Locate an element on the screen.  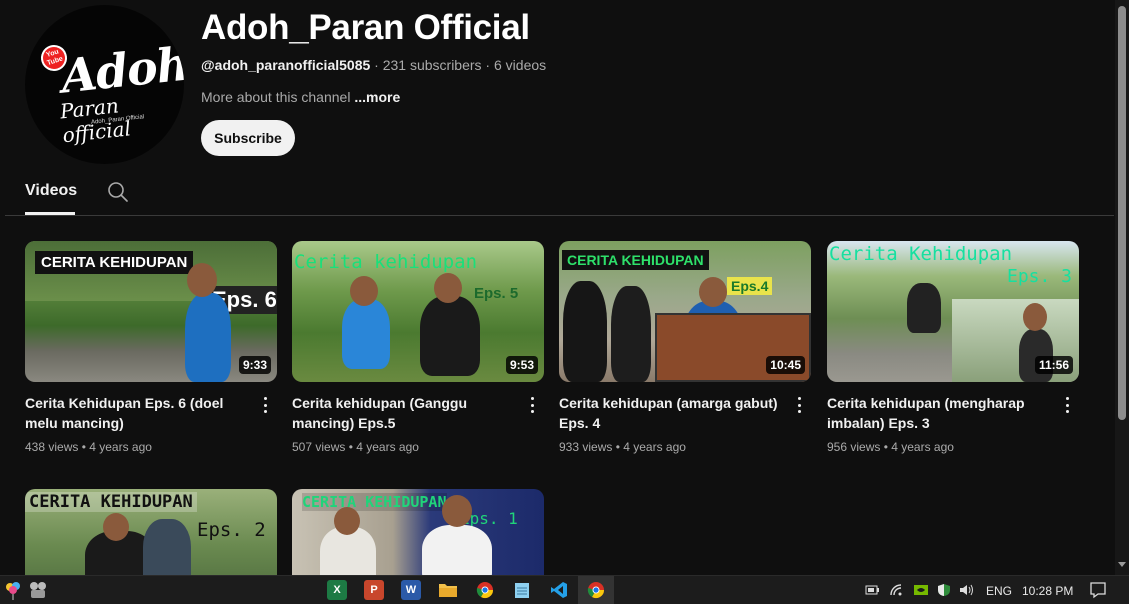
video-thumbnail: CERITA KEHIDUPAN Eps.4 10:45 is located at coordinates (685, 311).